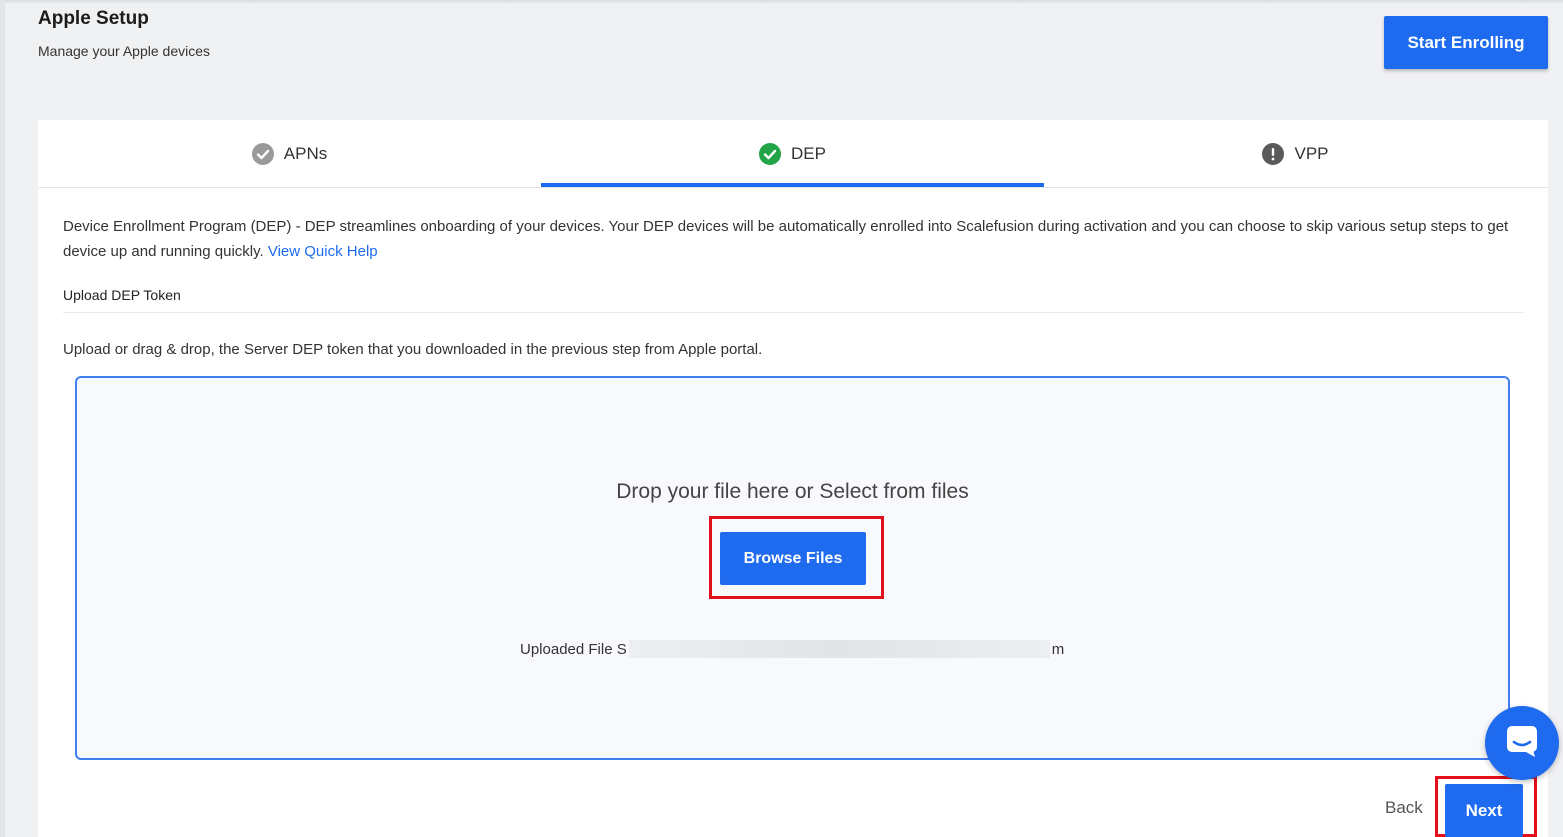 The image size is (1563, 837). Describe the element at coordinates (573, 649) in the screenshot. I see `uploaded-file-prefix: Uploaded File S` at that location.